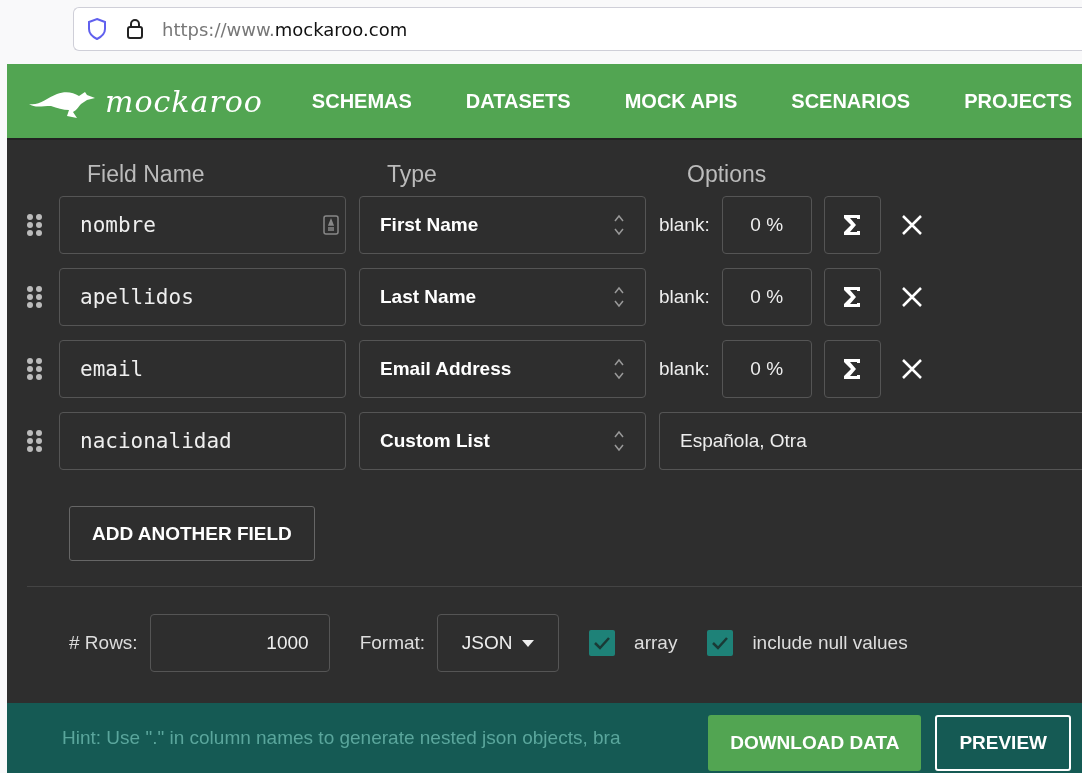 Image resolution: width=1082 pixels, height=773 pixels. I want to click on column-header: Options, so click(727, 174).